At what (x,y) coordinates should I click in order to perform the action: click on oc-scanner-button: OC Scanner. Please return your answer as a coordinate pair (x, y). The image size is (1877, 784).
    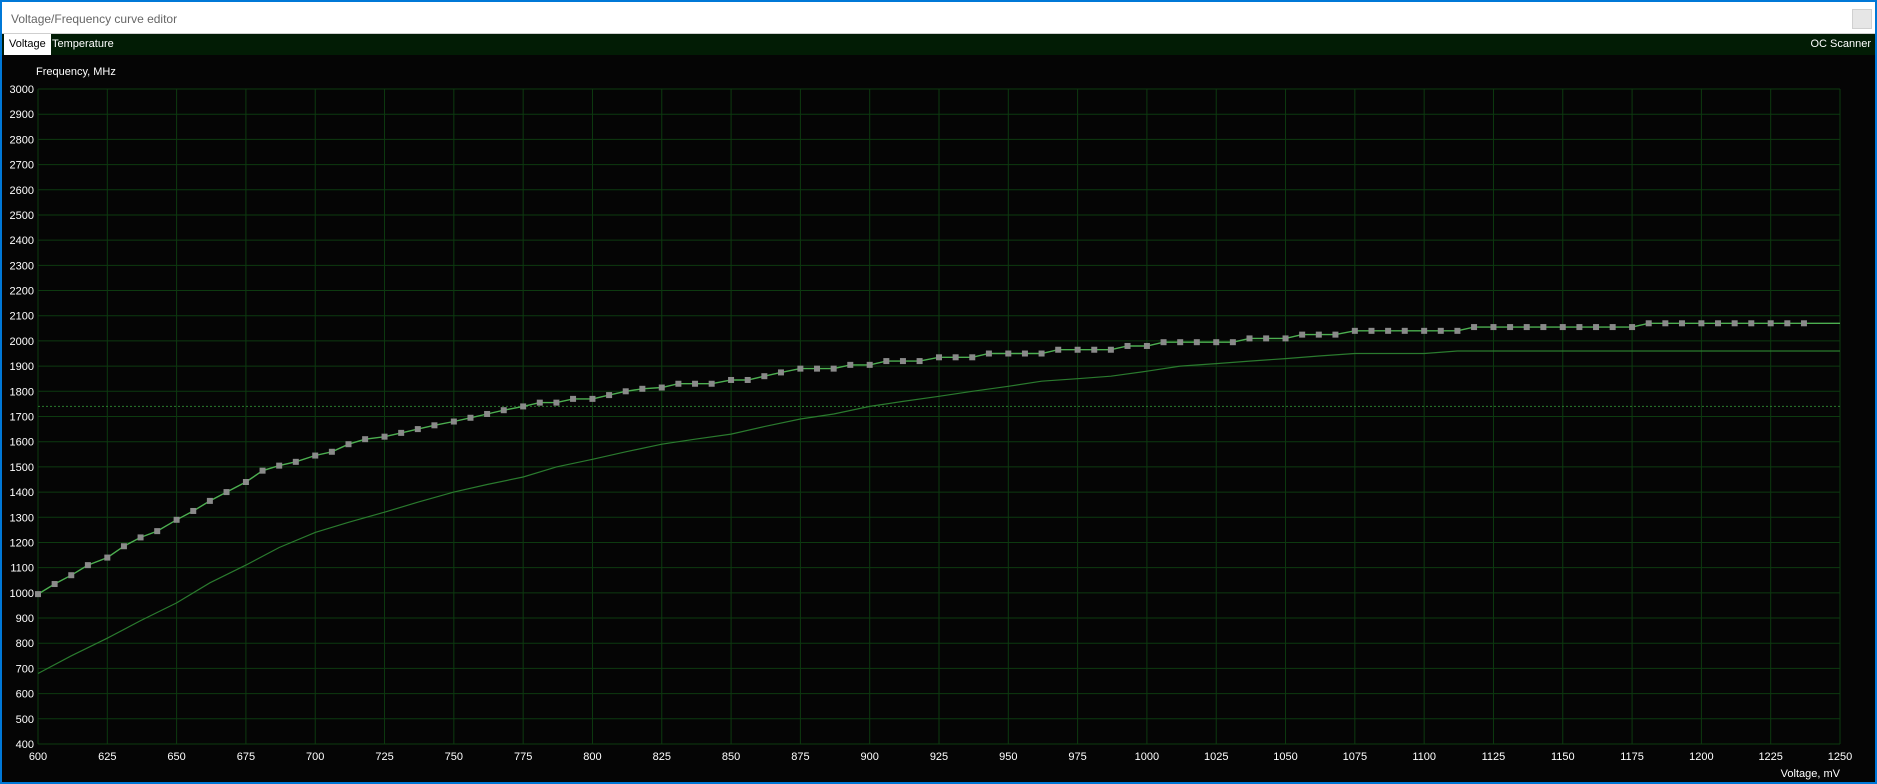
    Looking at the image, I should click on (1840, 44).